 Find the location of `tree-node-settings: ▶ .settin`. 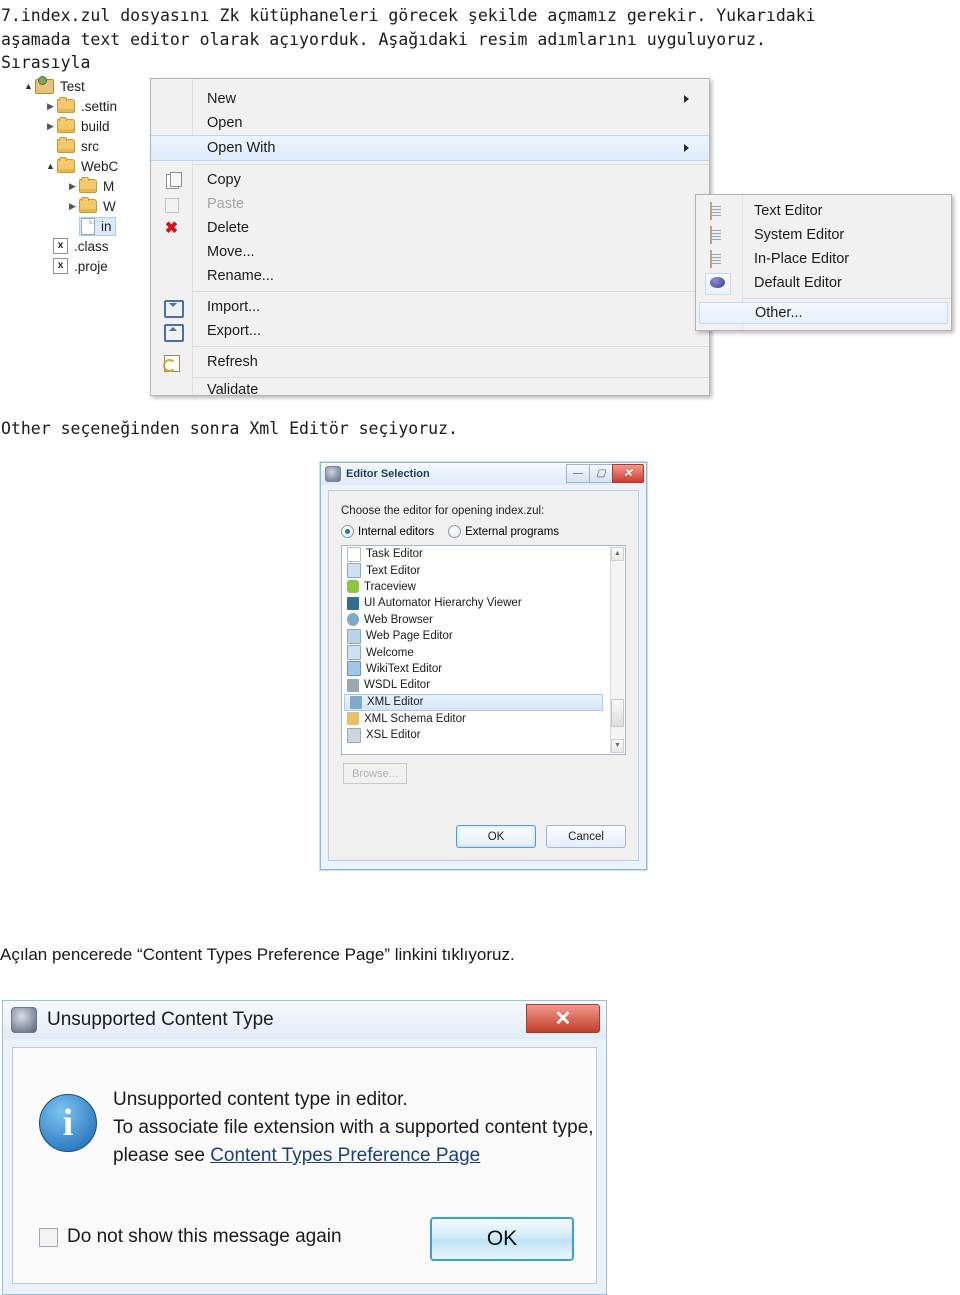

tree-node-settings: ▶ .settin is located at coordinates (70, 106).